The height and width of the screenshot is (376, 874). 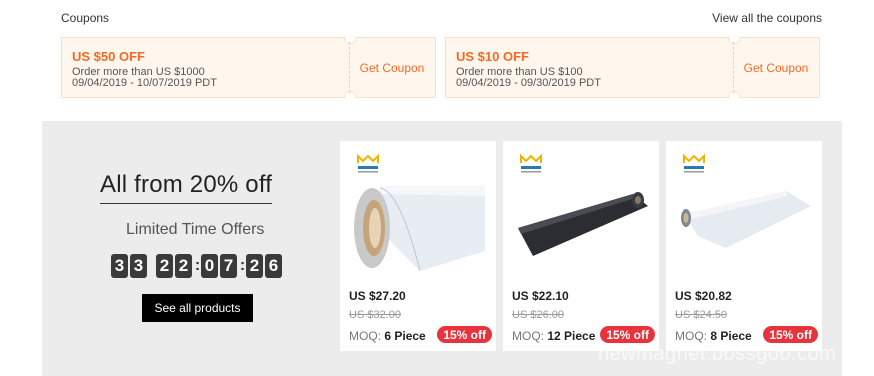 I want to click on product-price: US $22.10, so click(x=540, y=296).